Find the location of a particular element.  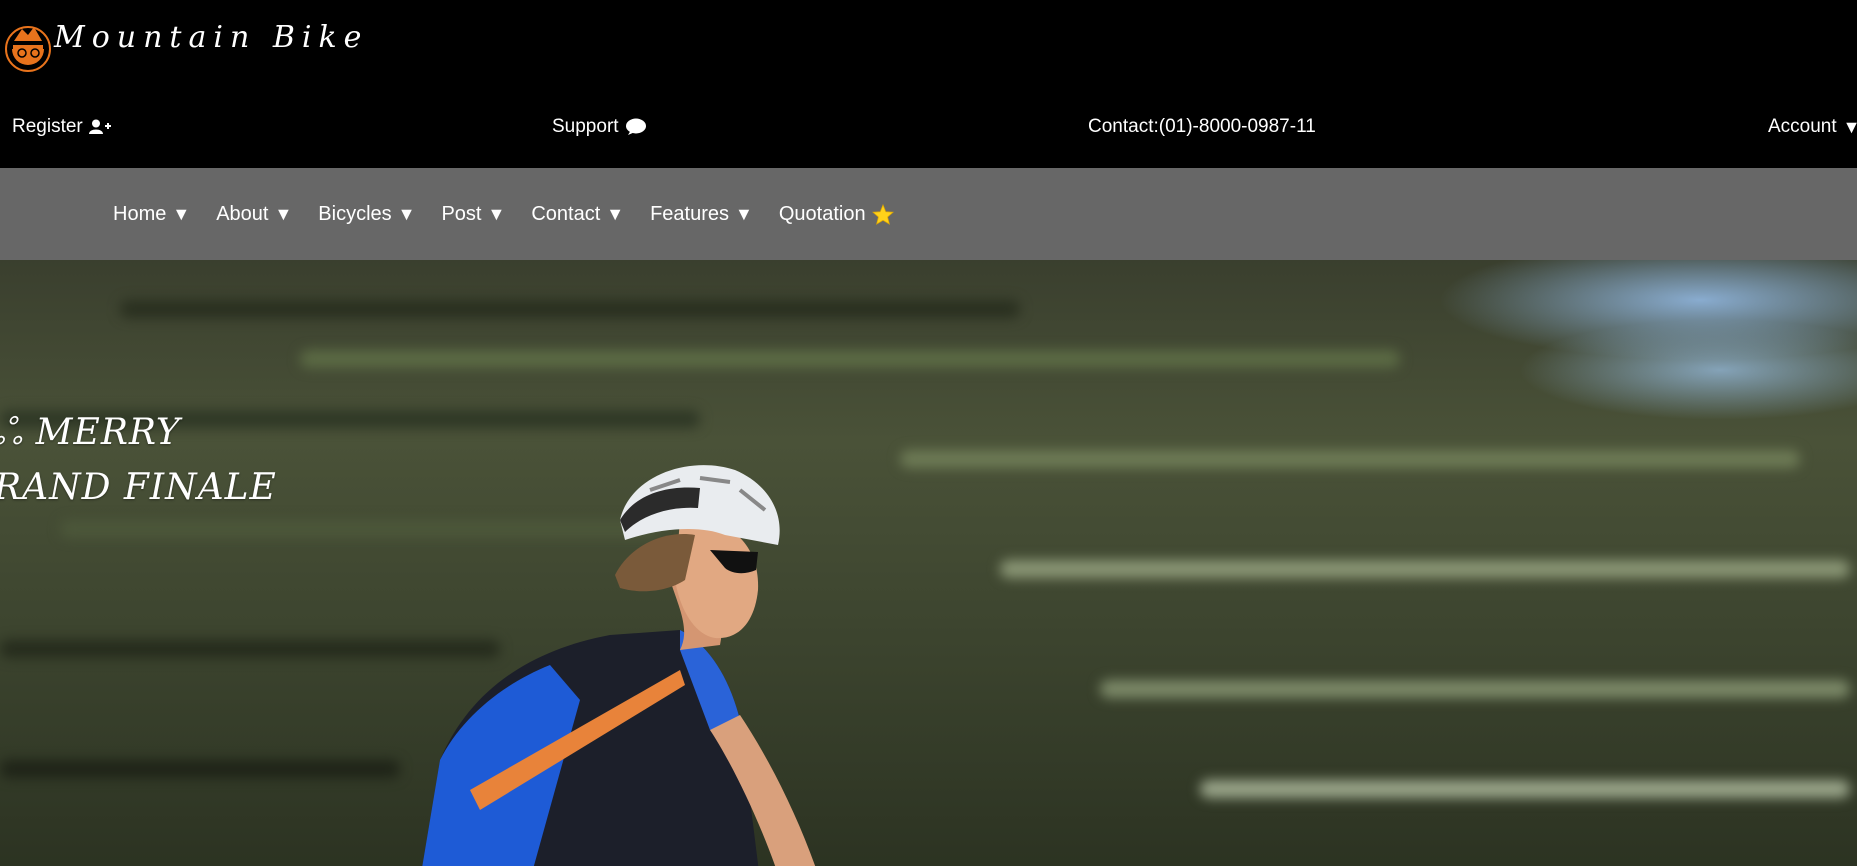

nav-item-home: Home ▼ is located at coordinates (151, 214).